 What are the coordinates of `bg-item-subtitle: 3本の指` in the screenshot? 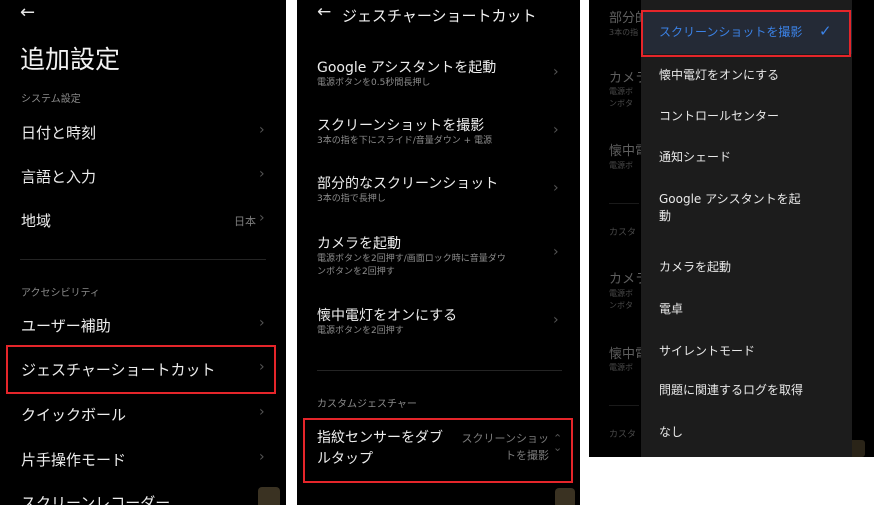 It's located at (624, 32).